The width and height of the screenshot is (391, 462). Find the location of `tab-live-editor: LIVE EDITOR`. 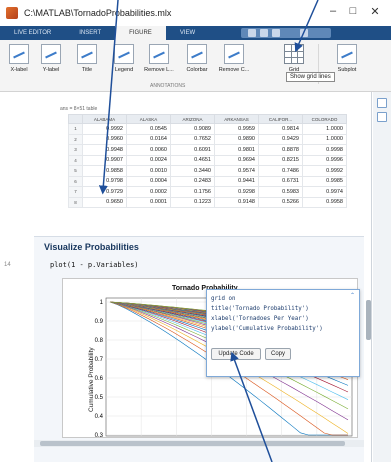

tab-live-editor: LIVE EDITOR is located at coordinates (32, 33).